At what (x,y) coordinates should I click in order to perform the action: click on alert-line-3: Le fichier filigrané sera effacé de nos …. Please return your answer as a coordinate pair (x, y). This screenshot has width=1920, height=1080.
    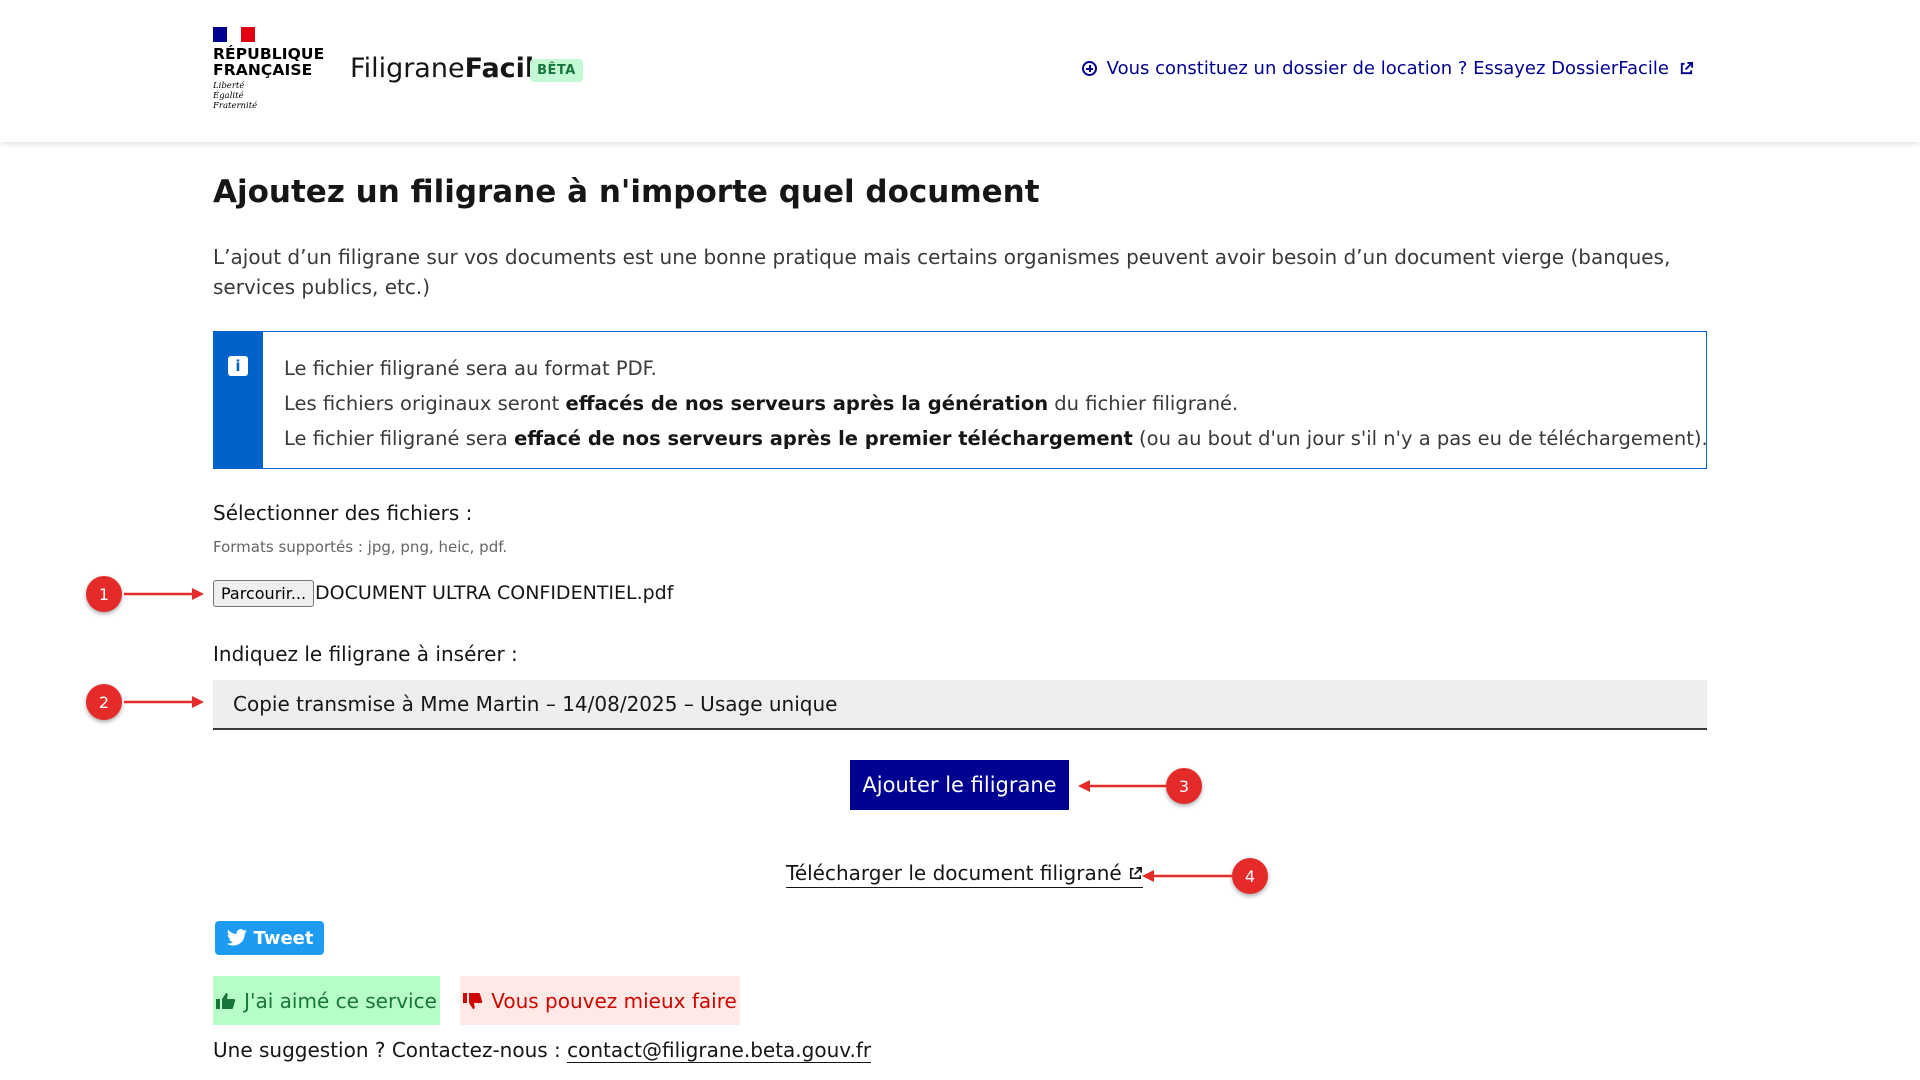
    Looking at the image, I should click on (996, 438).